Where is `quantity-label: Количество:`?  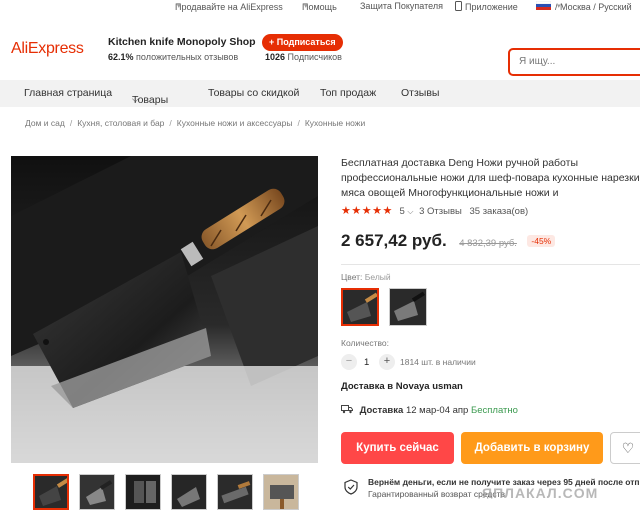
quantity-label: Количество: is located at coordinates (365, 343).